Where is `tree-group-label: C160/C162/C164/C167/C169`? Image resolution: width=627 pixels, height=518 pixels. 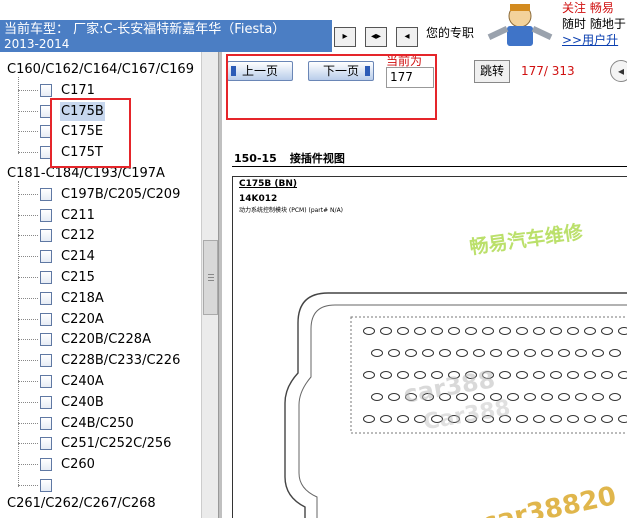
tree-group-label: C160/C162/C164/C167/C169 is located at coordinates (100, 69).